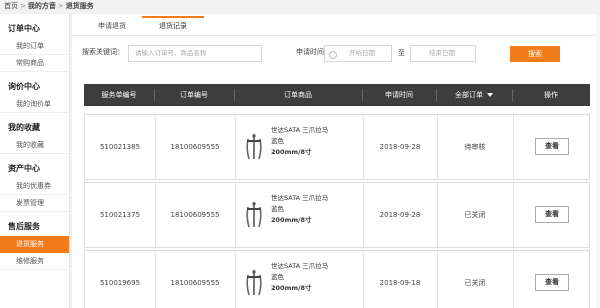 The image size is (600, 308). I want to click on vertical-scrollbar, so click(598, 161).